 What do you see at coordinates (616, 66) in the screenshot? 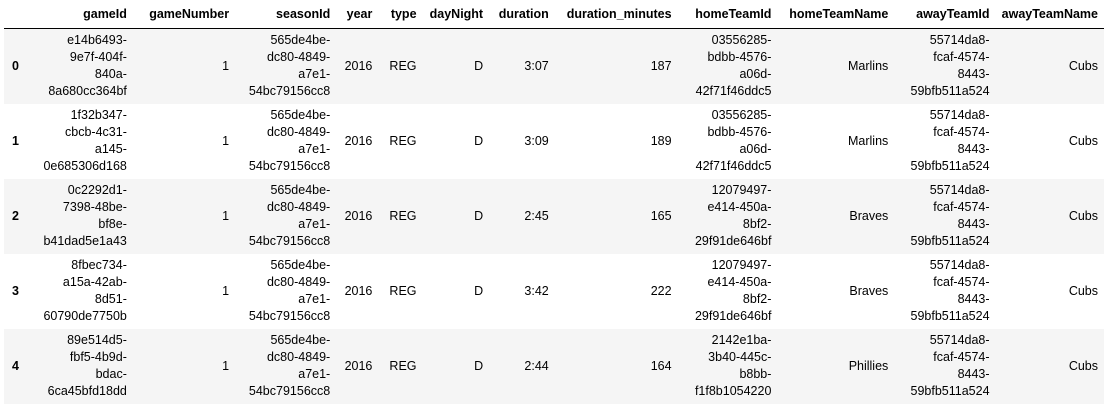
I see `table-cell: 187` at bounding box center [616, 66].